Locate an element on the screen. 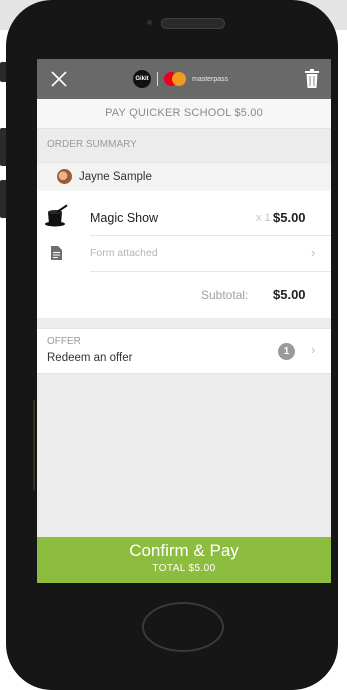  redeem-offer-text: Redeem an offer is located at coordinates (90, 358).